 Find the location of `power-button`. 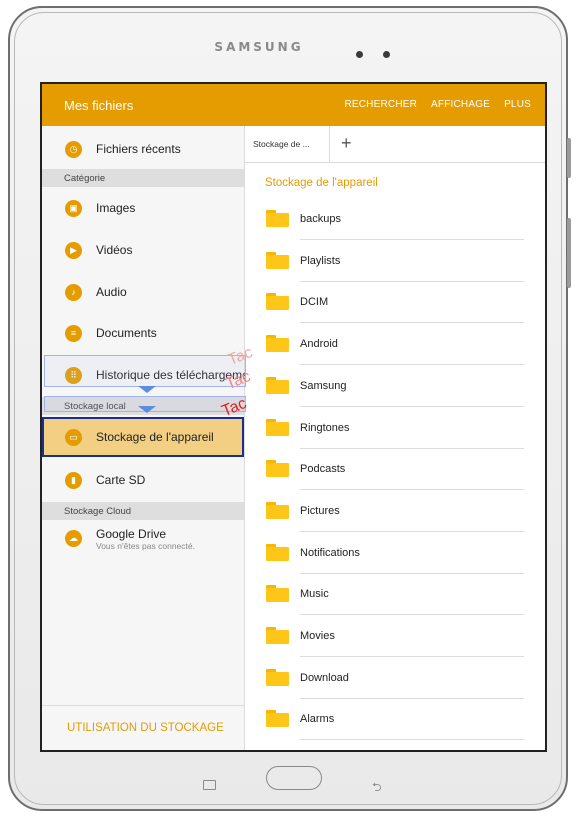

power-button is located at coordinates (569, 253).